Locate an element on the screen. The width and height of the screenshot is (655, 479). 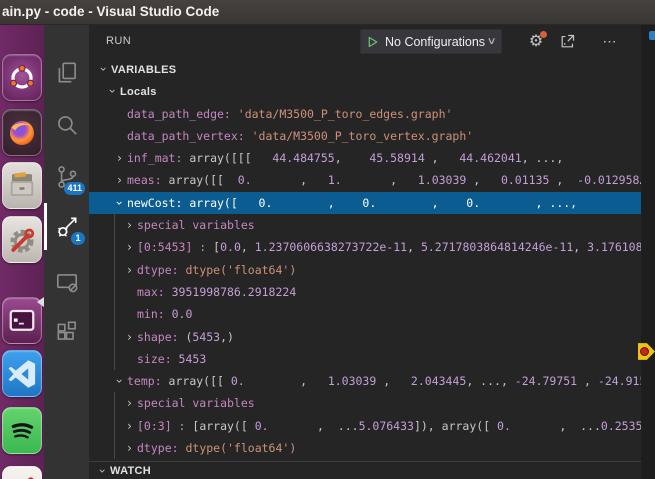
launcher-vscode is located at coordinates (22, 373).